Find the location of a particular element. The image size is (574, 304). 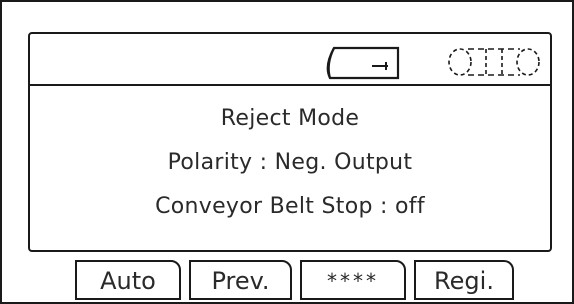

regi-softkey: Regi. is located at coordinates (464, 280).